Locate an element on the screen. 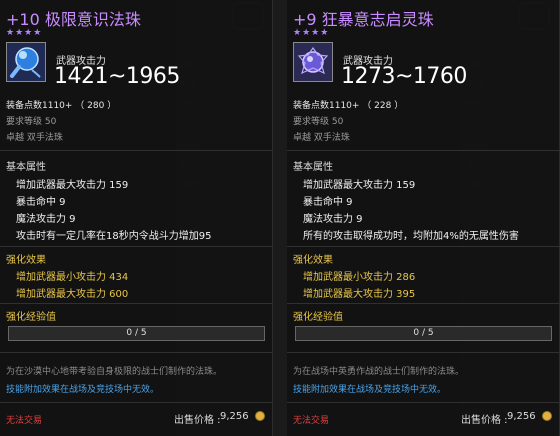 The image size is (560, 436). enhance-attribute: 增加武器最大攻击力 600 is located at coordinates (72, 294).